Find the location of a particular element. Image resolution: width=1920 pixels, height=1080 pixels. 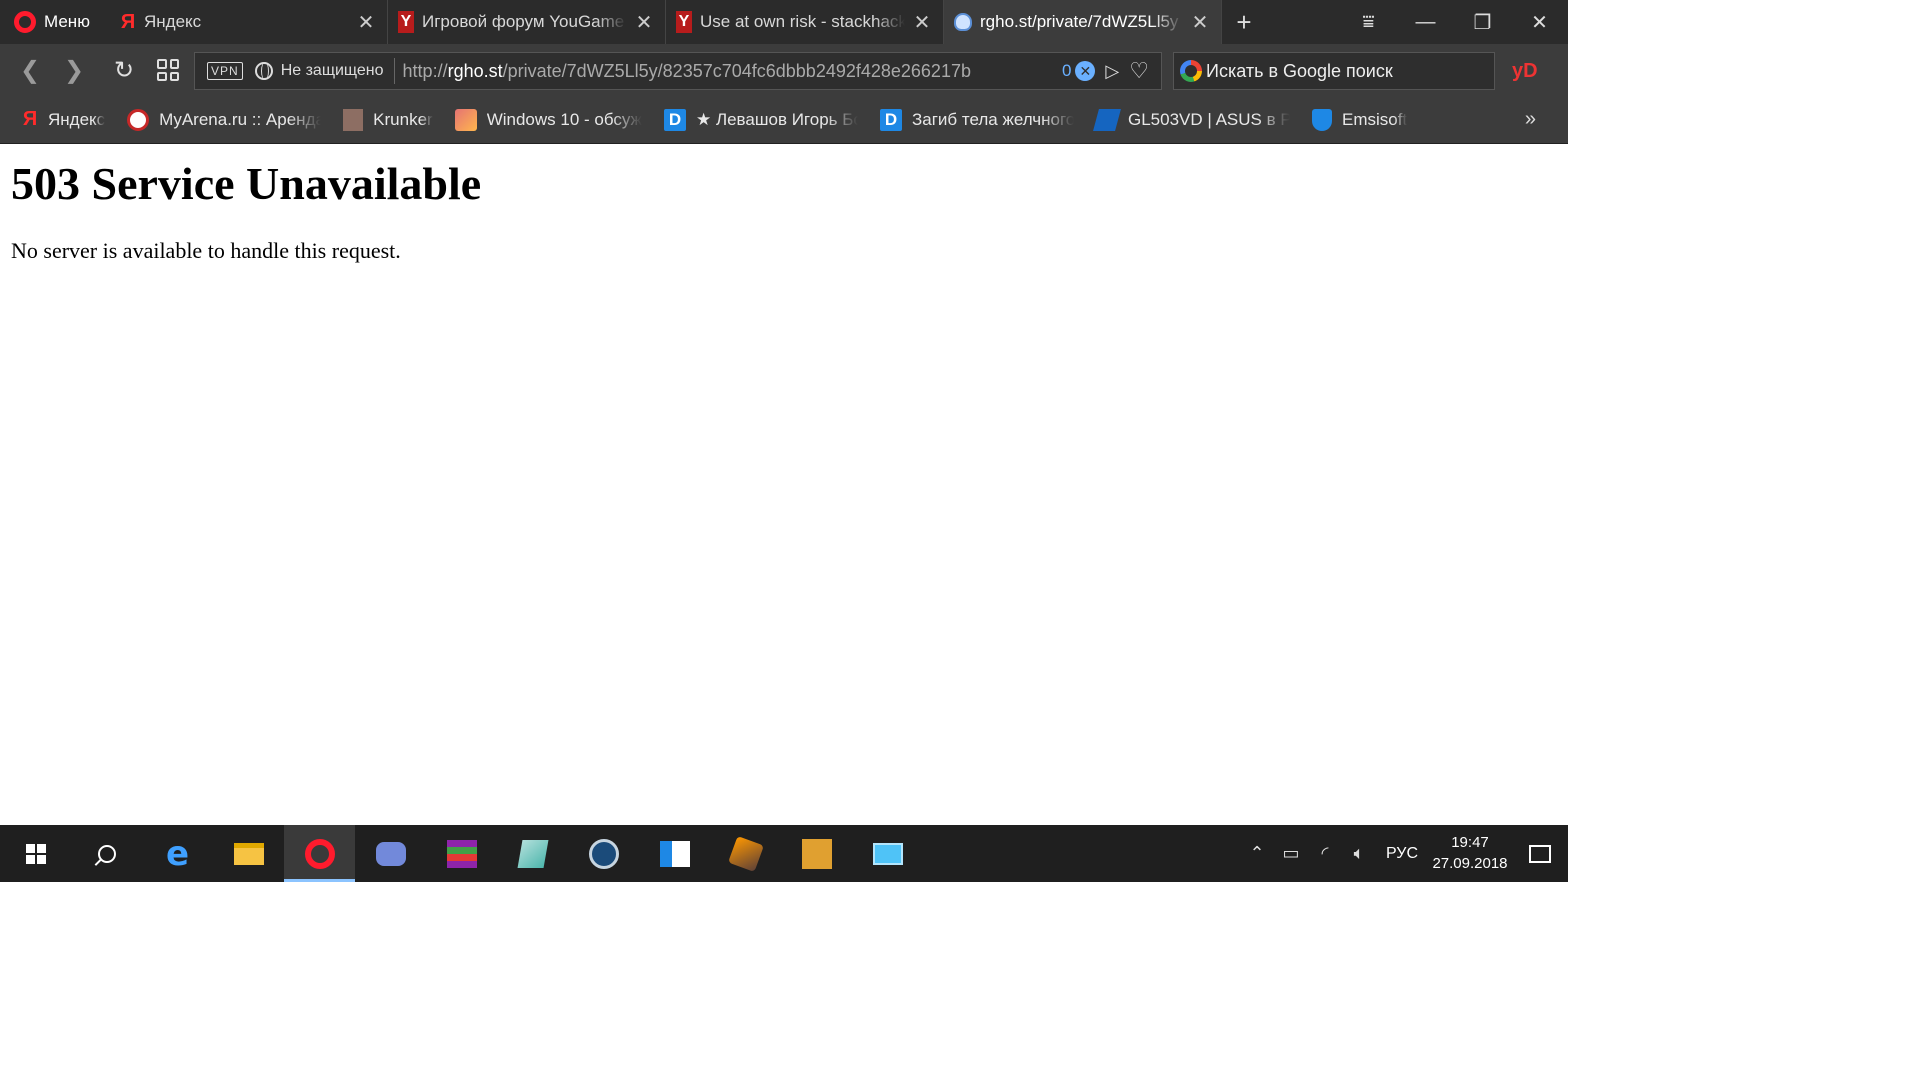

security-status: Не защищено is located at coordinates (338, 71).